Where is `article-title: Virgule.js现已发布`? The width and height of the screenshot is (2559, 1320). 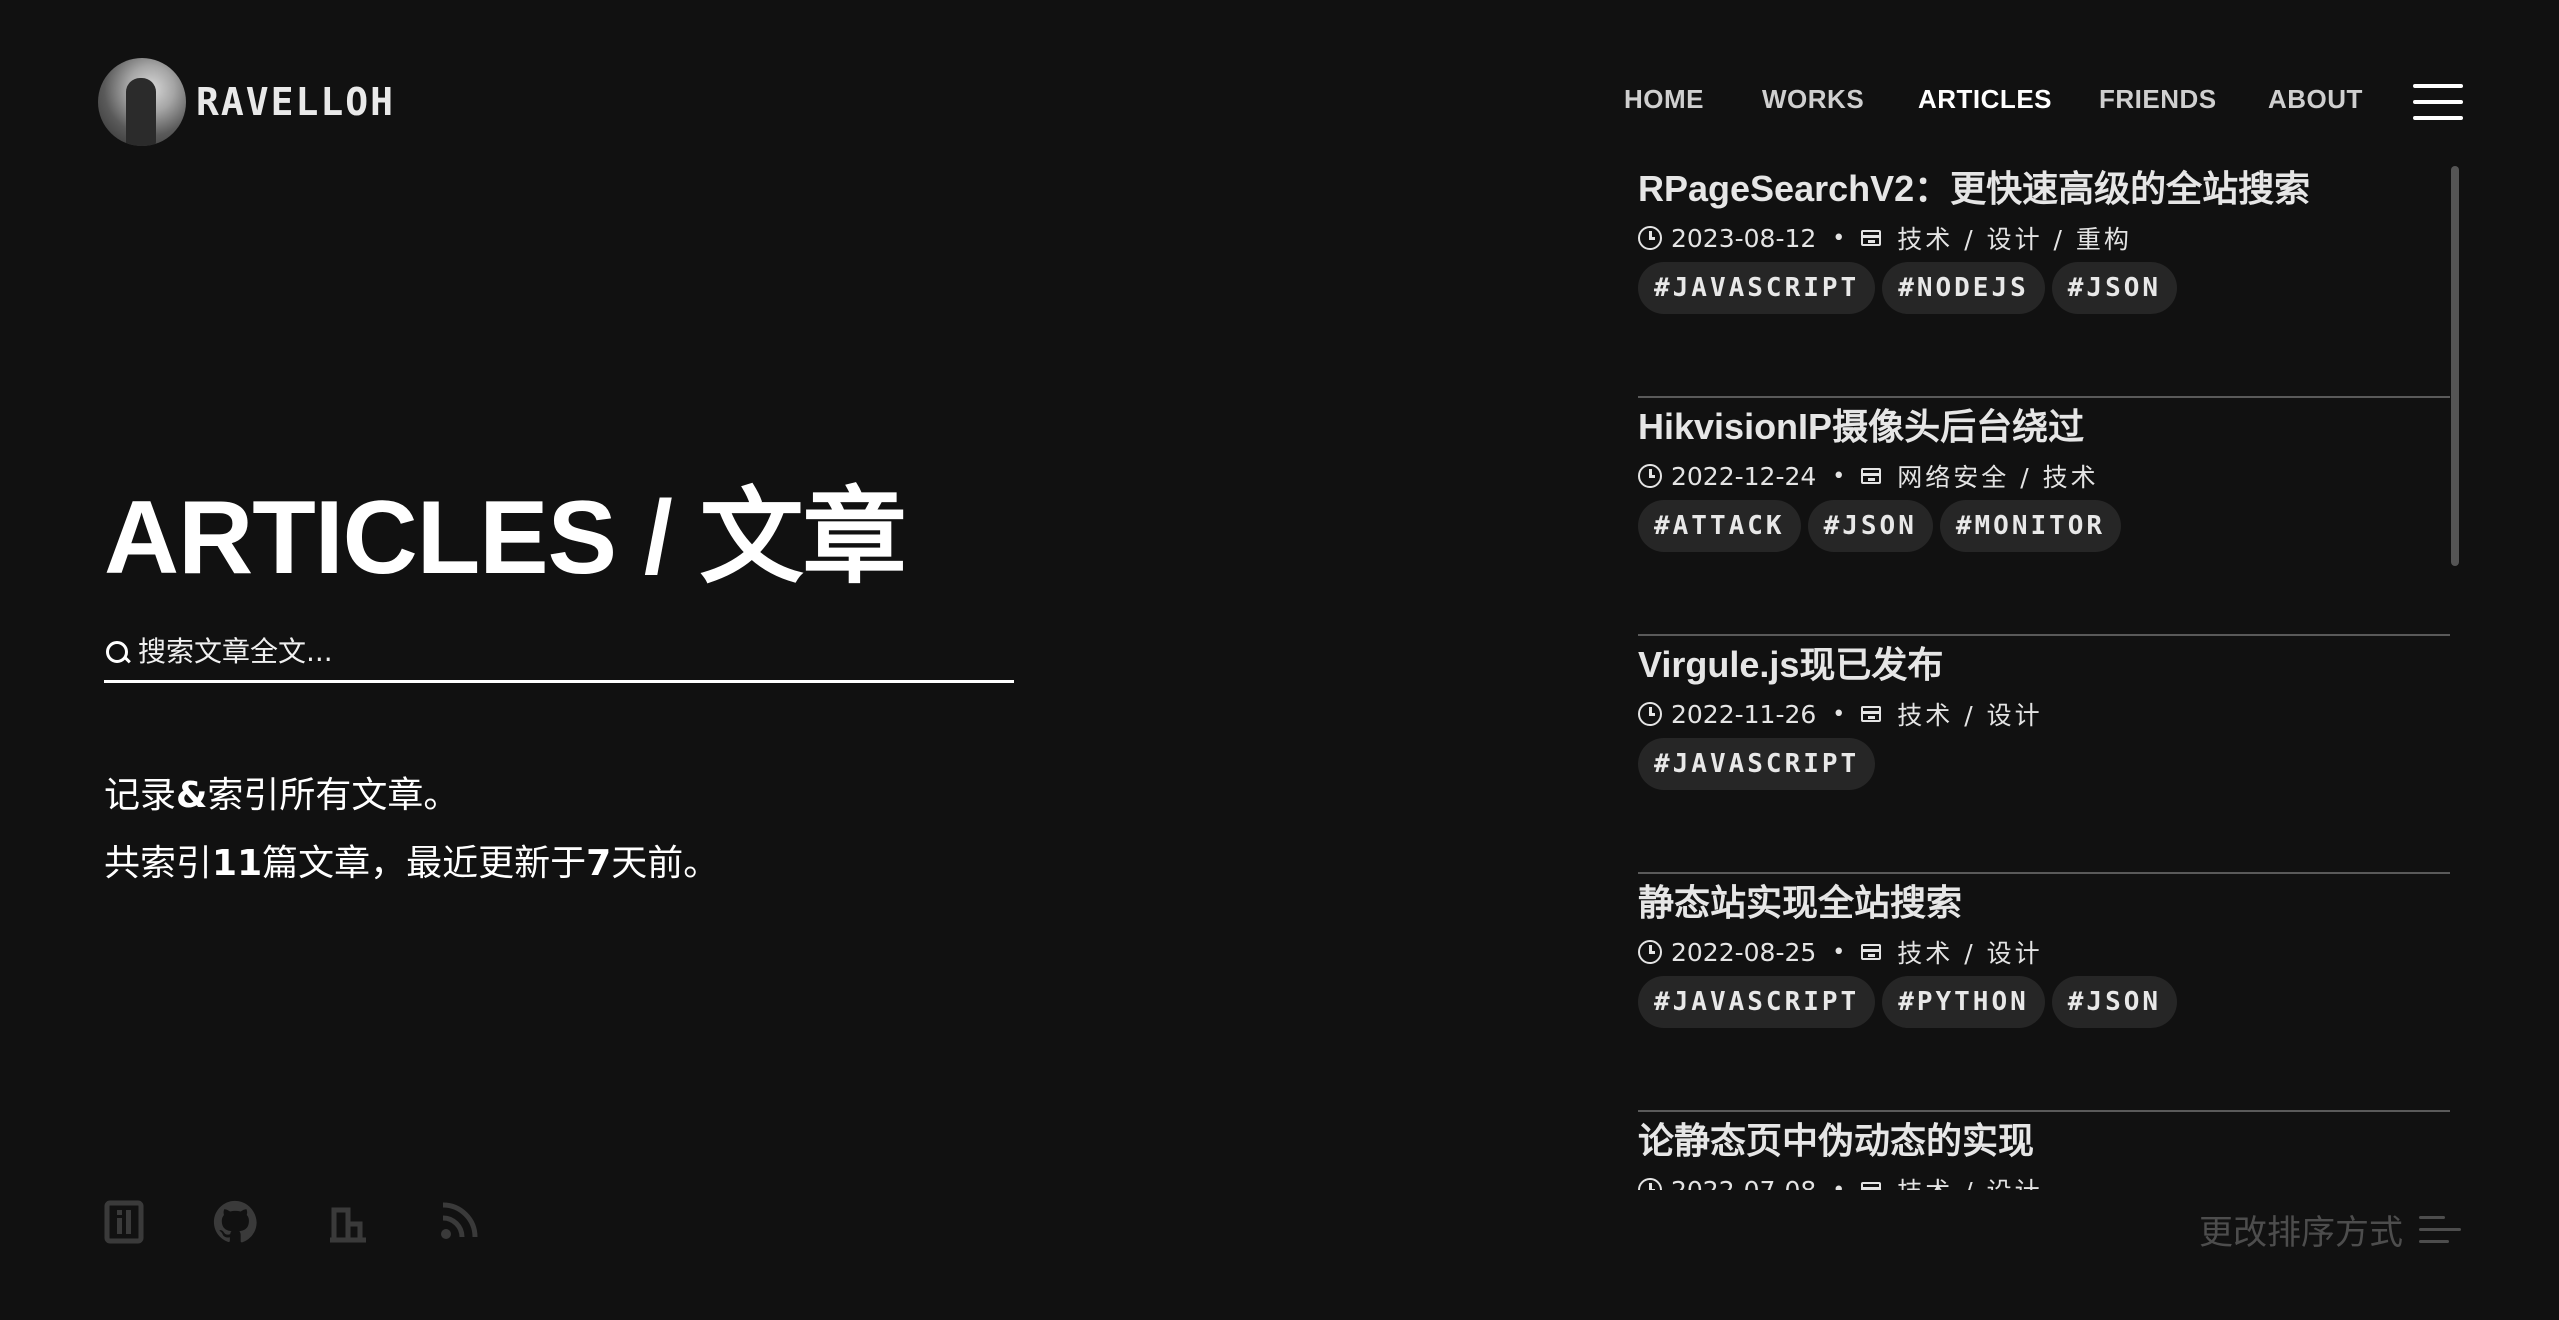 article-title: Virgule.js现已发布 is located at coordinates (1790, 662).